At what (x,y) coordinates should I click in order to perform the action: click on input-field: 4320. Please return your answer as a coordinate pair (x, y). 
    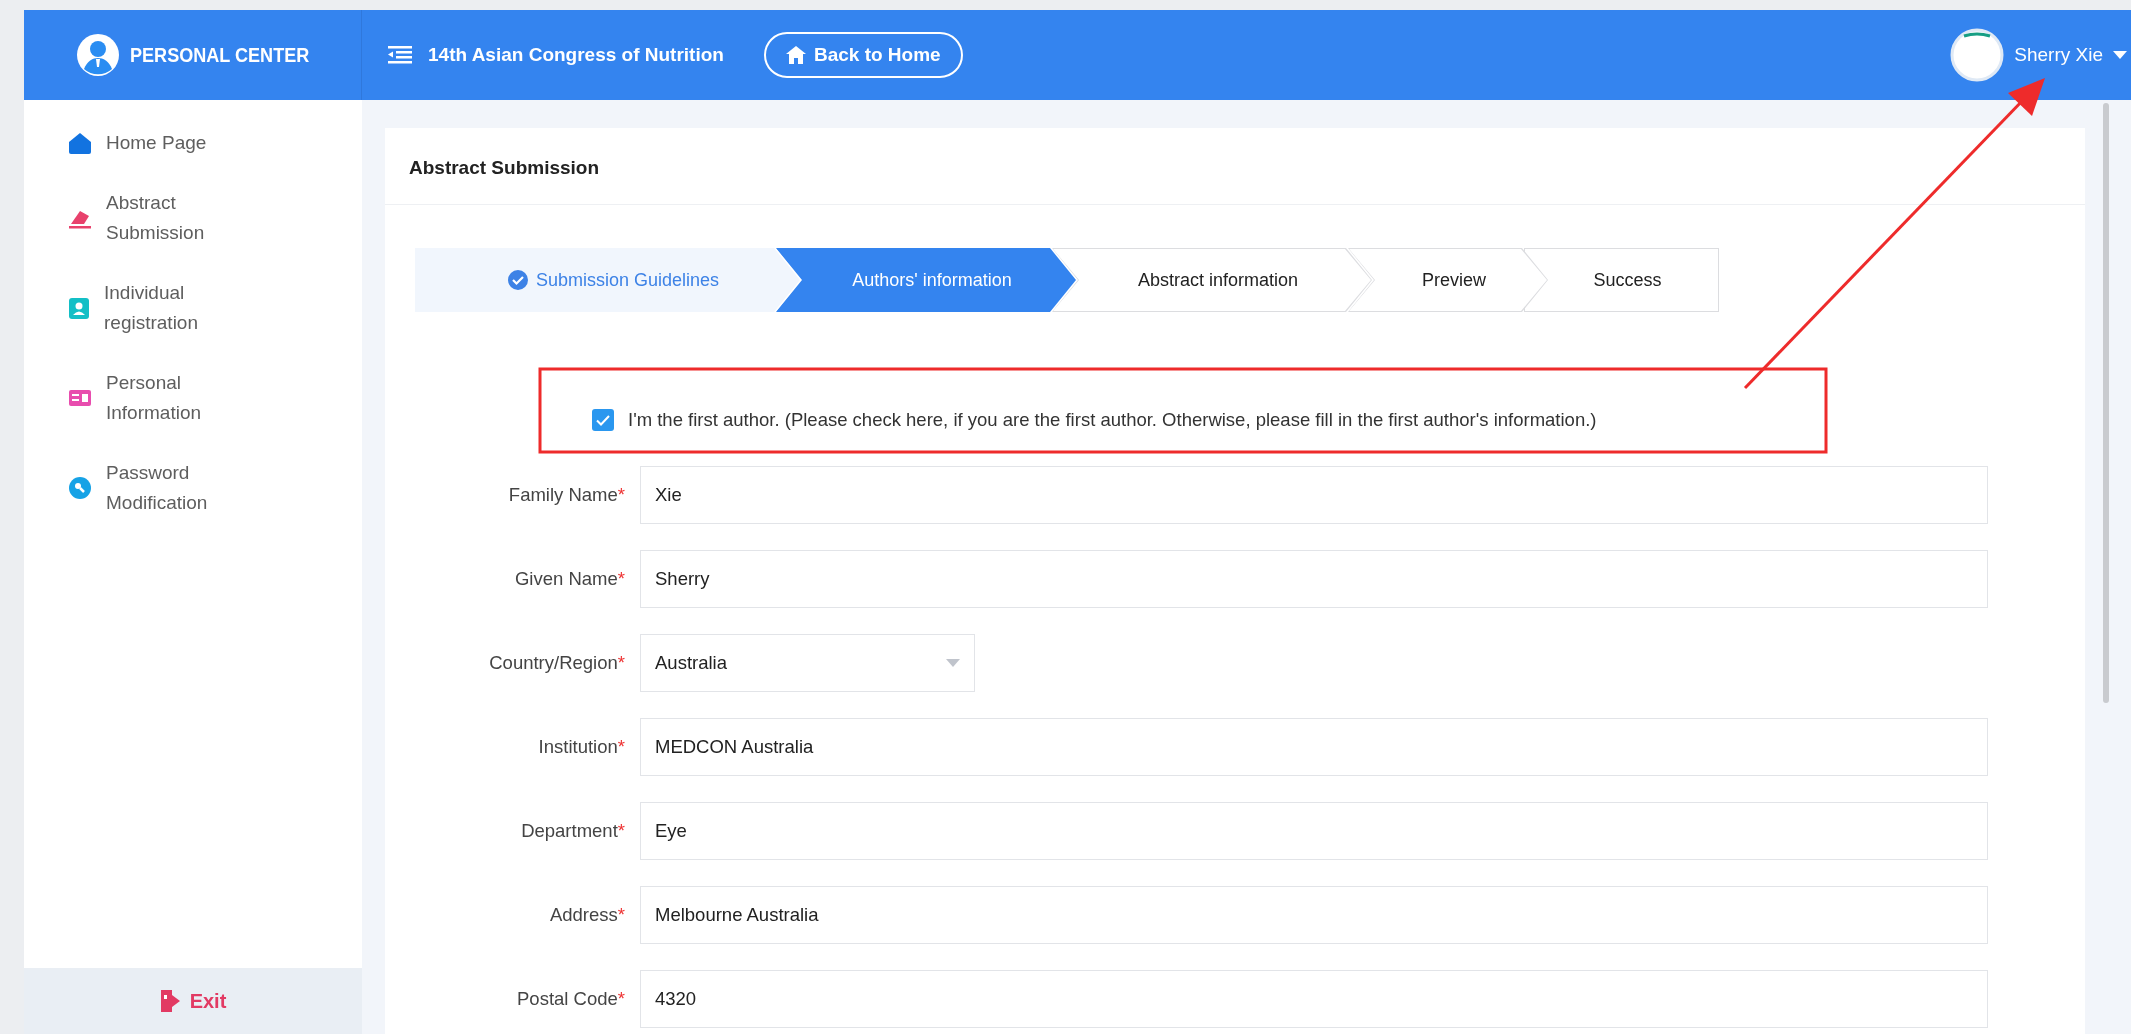
    Looking at the image, I should click on (1314, 999).